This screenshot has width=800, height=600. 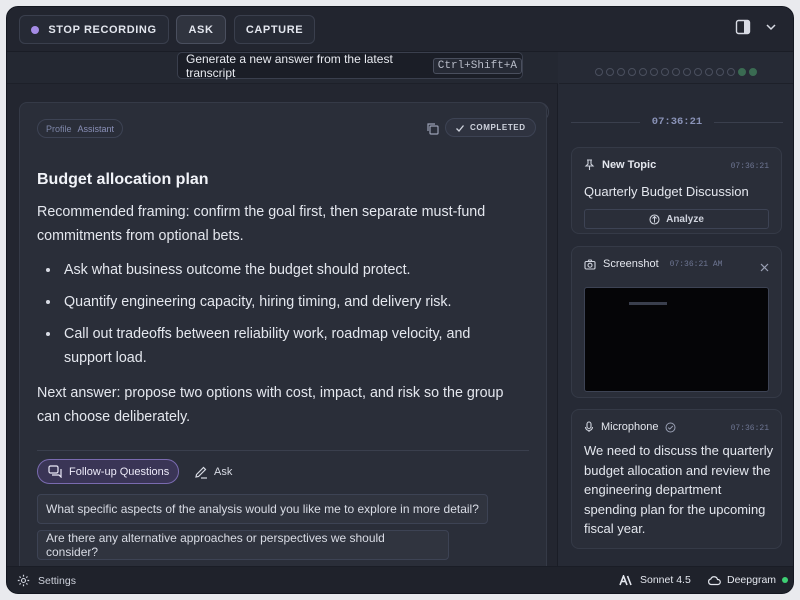 I want to click on follow-up-questions-tab: Follow-up Questions, so click(x=108, y=471).